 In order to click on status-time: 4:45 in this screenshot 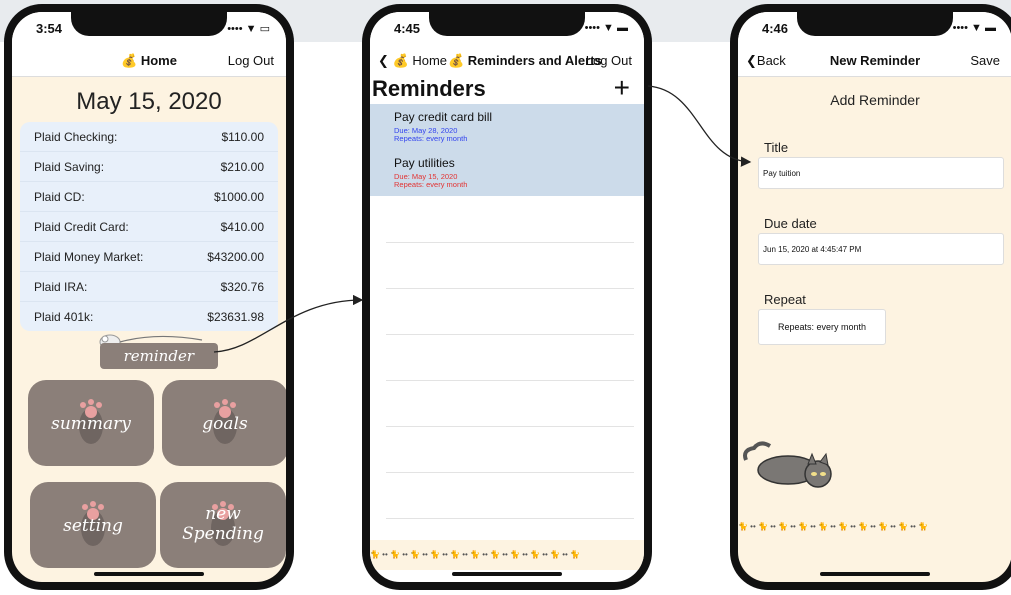, I will do `click(407, 28)`.